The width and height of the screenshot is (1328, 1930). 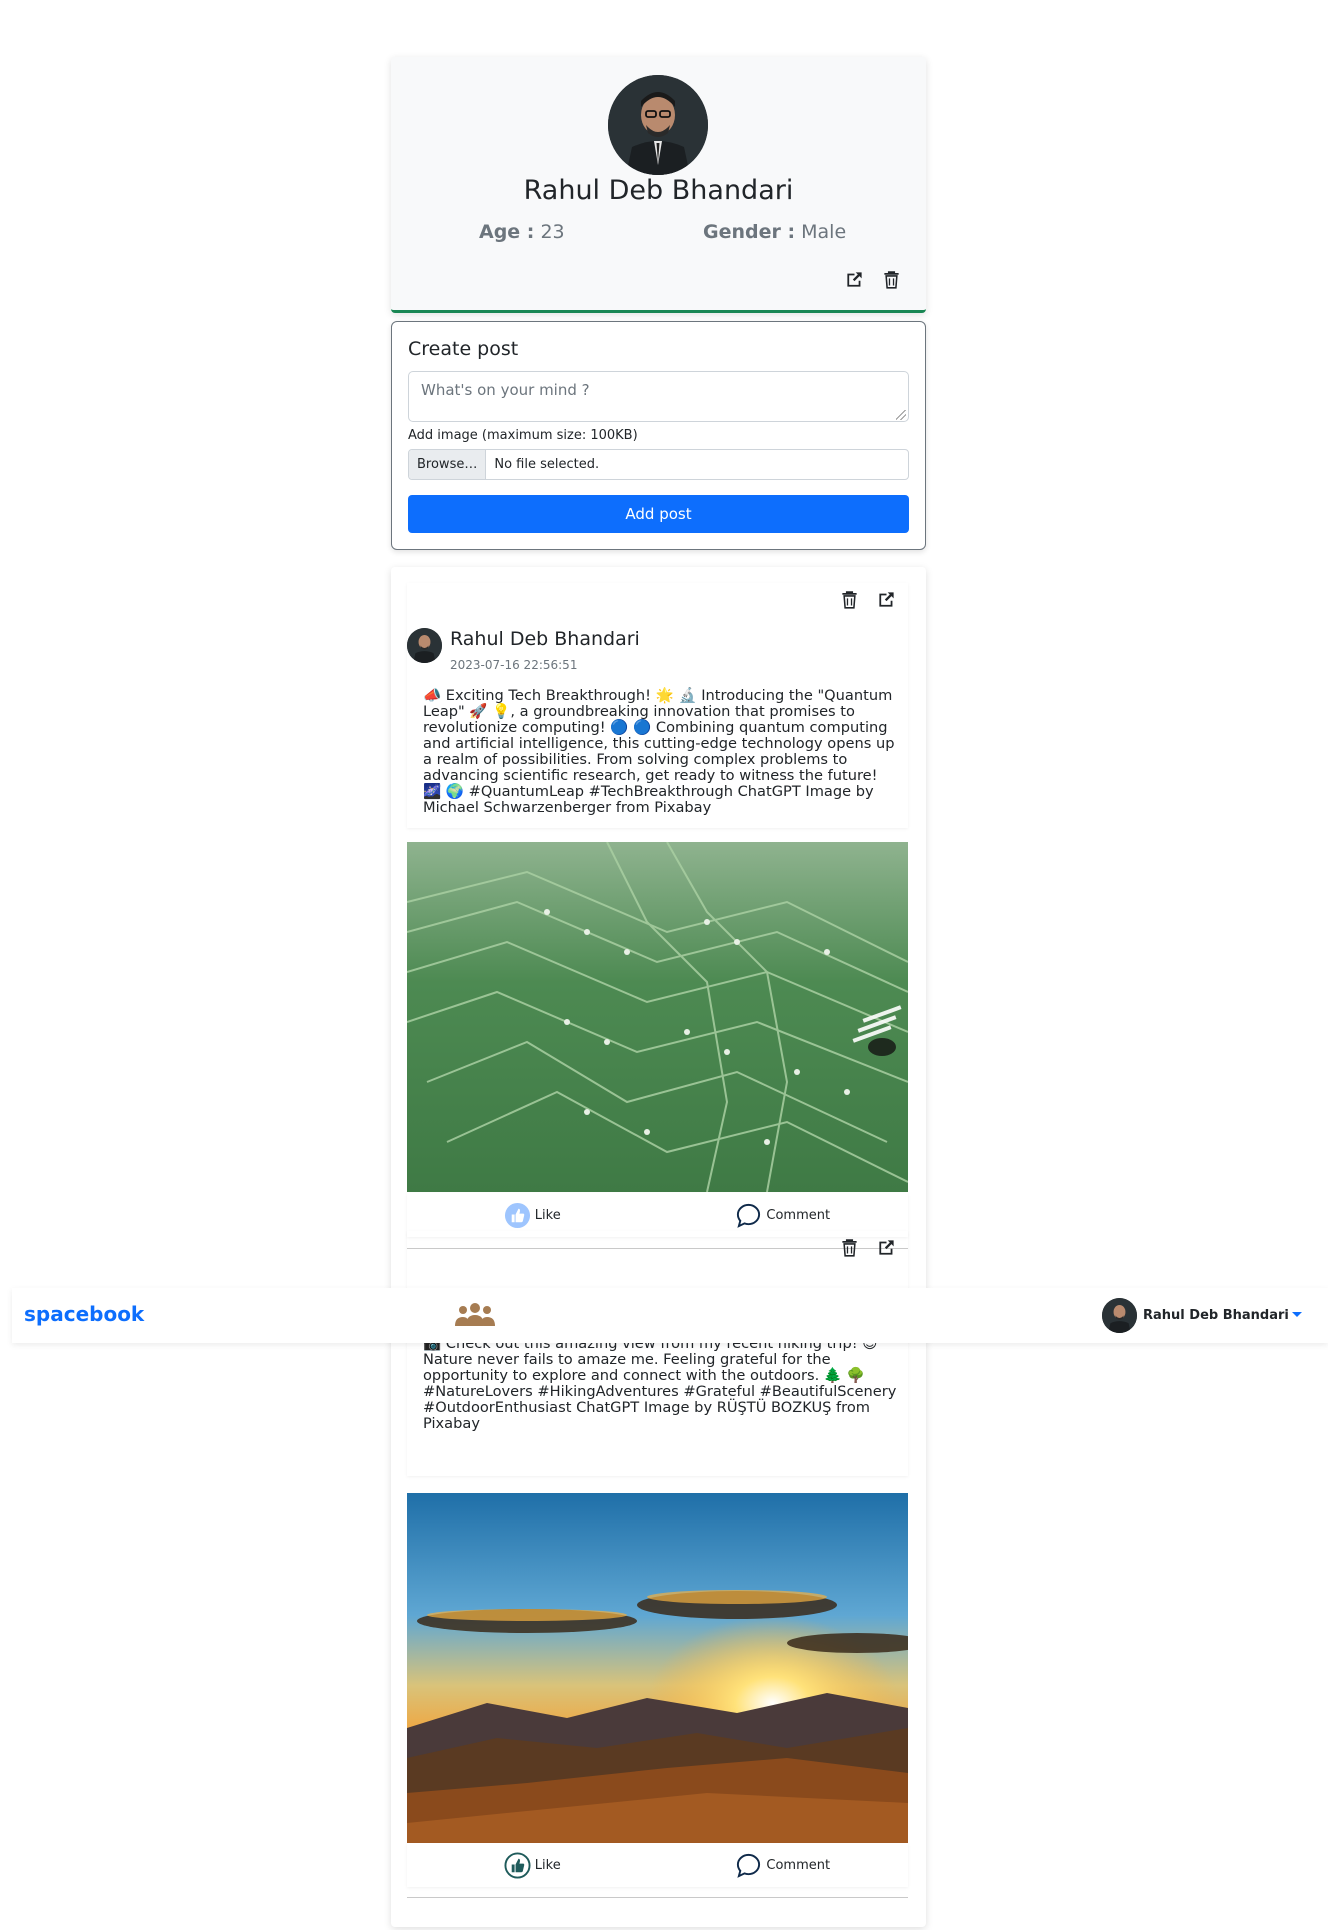 What do you see at coordinates (658, 464) in the screenshot?
I see `image-file-input: Browse… No file selected.` at bounding box center [658, 464].